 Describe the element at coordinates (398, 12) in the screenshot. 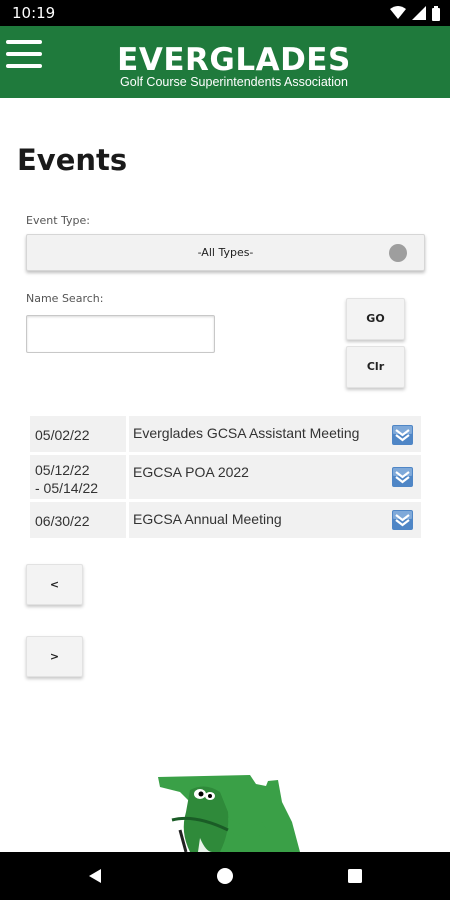

I see `wifi-icon` at that location.